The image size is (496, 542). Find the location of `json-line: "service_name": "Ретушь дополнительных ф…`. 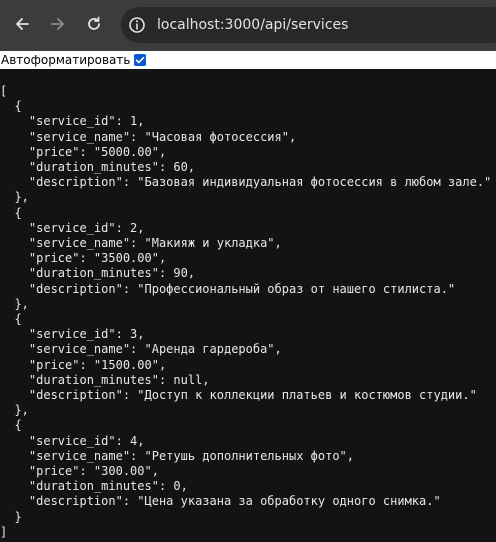

json-line: "service_name": "Ретушь дополнительных ф… is located at coordinates (177, 455).